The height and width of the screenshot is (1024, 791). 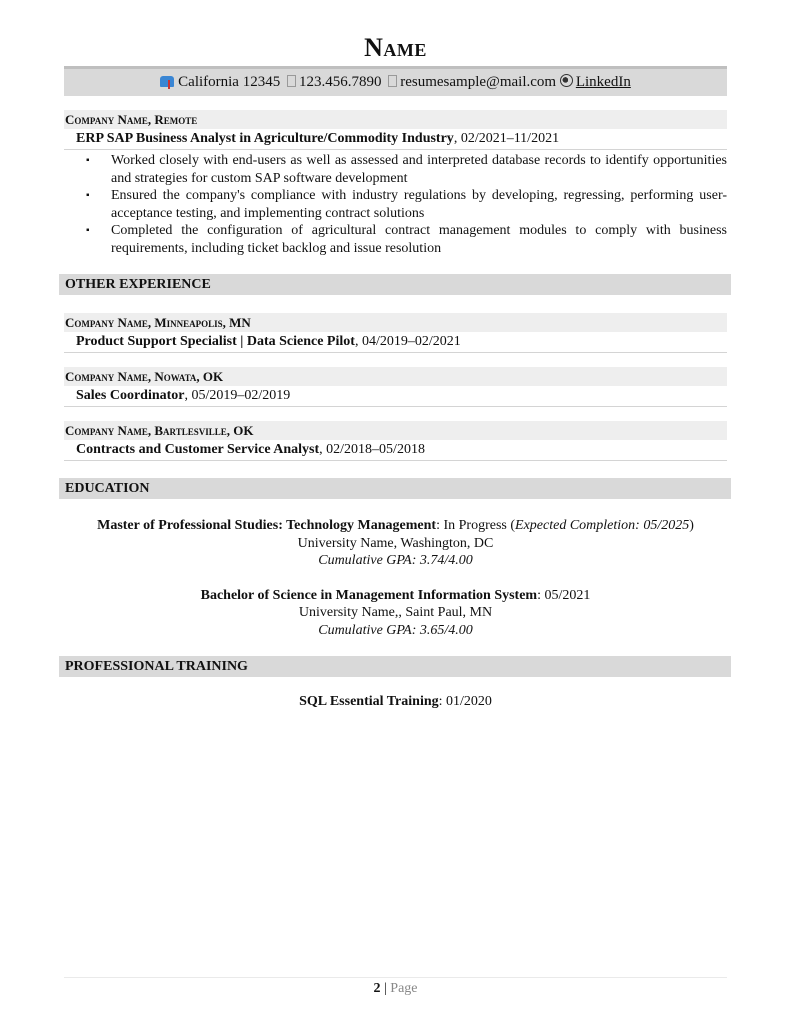 What do you see at coordinates (395, 376) in the screenshot?
I see `company-name: Company Name, Nowata, OK` at bounding box center [395, 376].